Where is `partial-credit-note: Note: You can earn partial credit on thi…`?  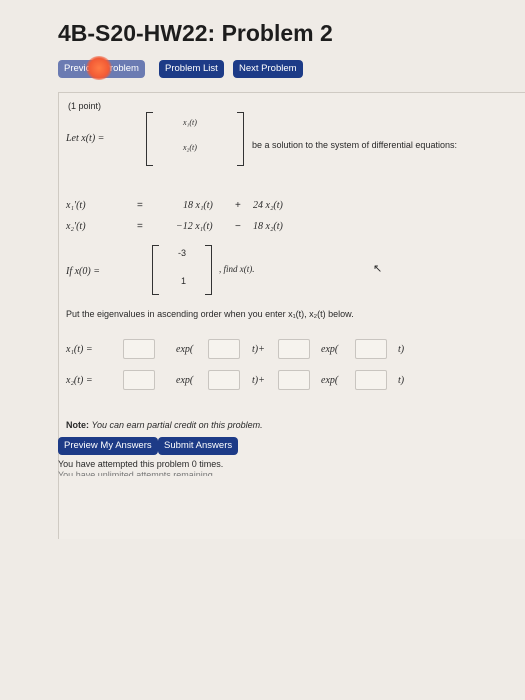
partial-credit-note: Note: You can earn partial credit on thi… is located at coordinates (164, 425).